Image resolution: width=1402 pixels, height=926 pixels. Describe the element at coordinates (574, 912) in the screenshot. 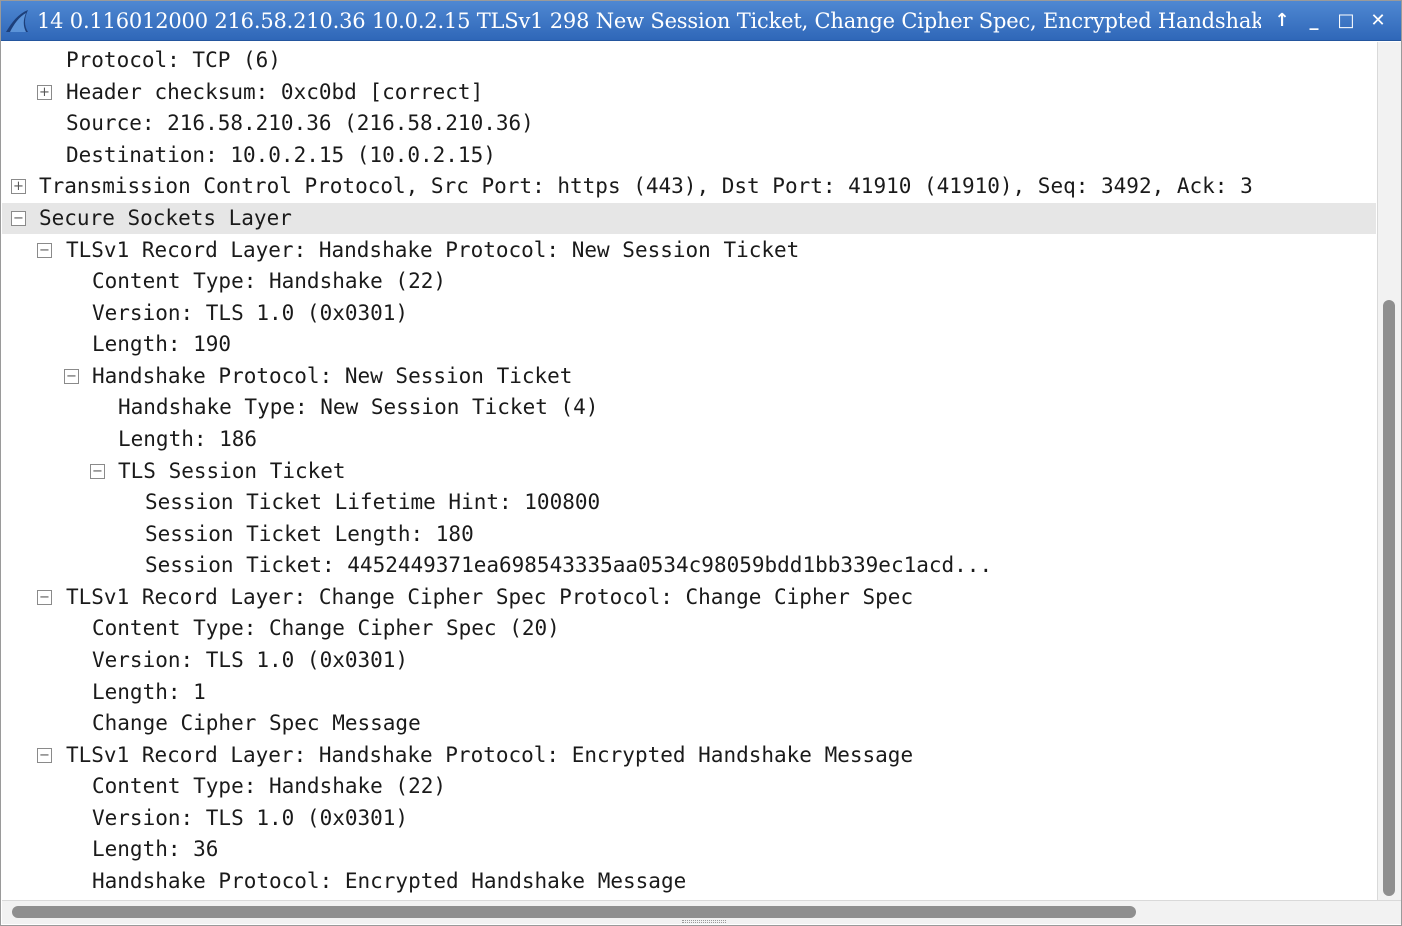

I see `horizontal-scroll-thumb` at that location.